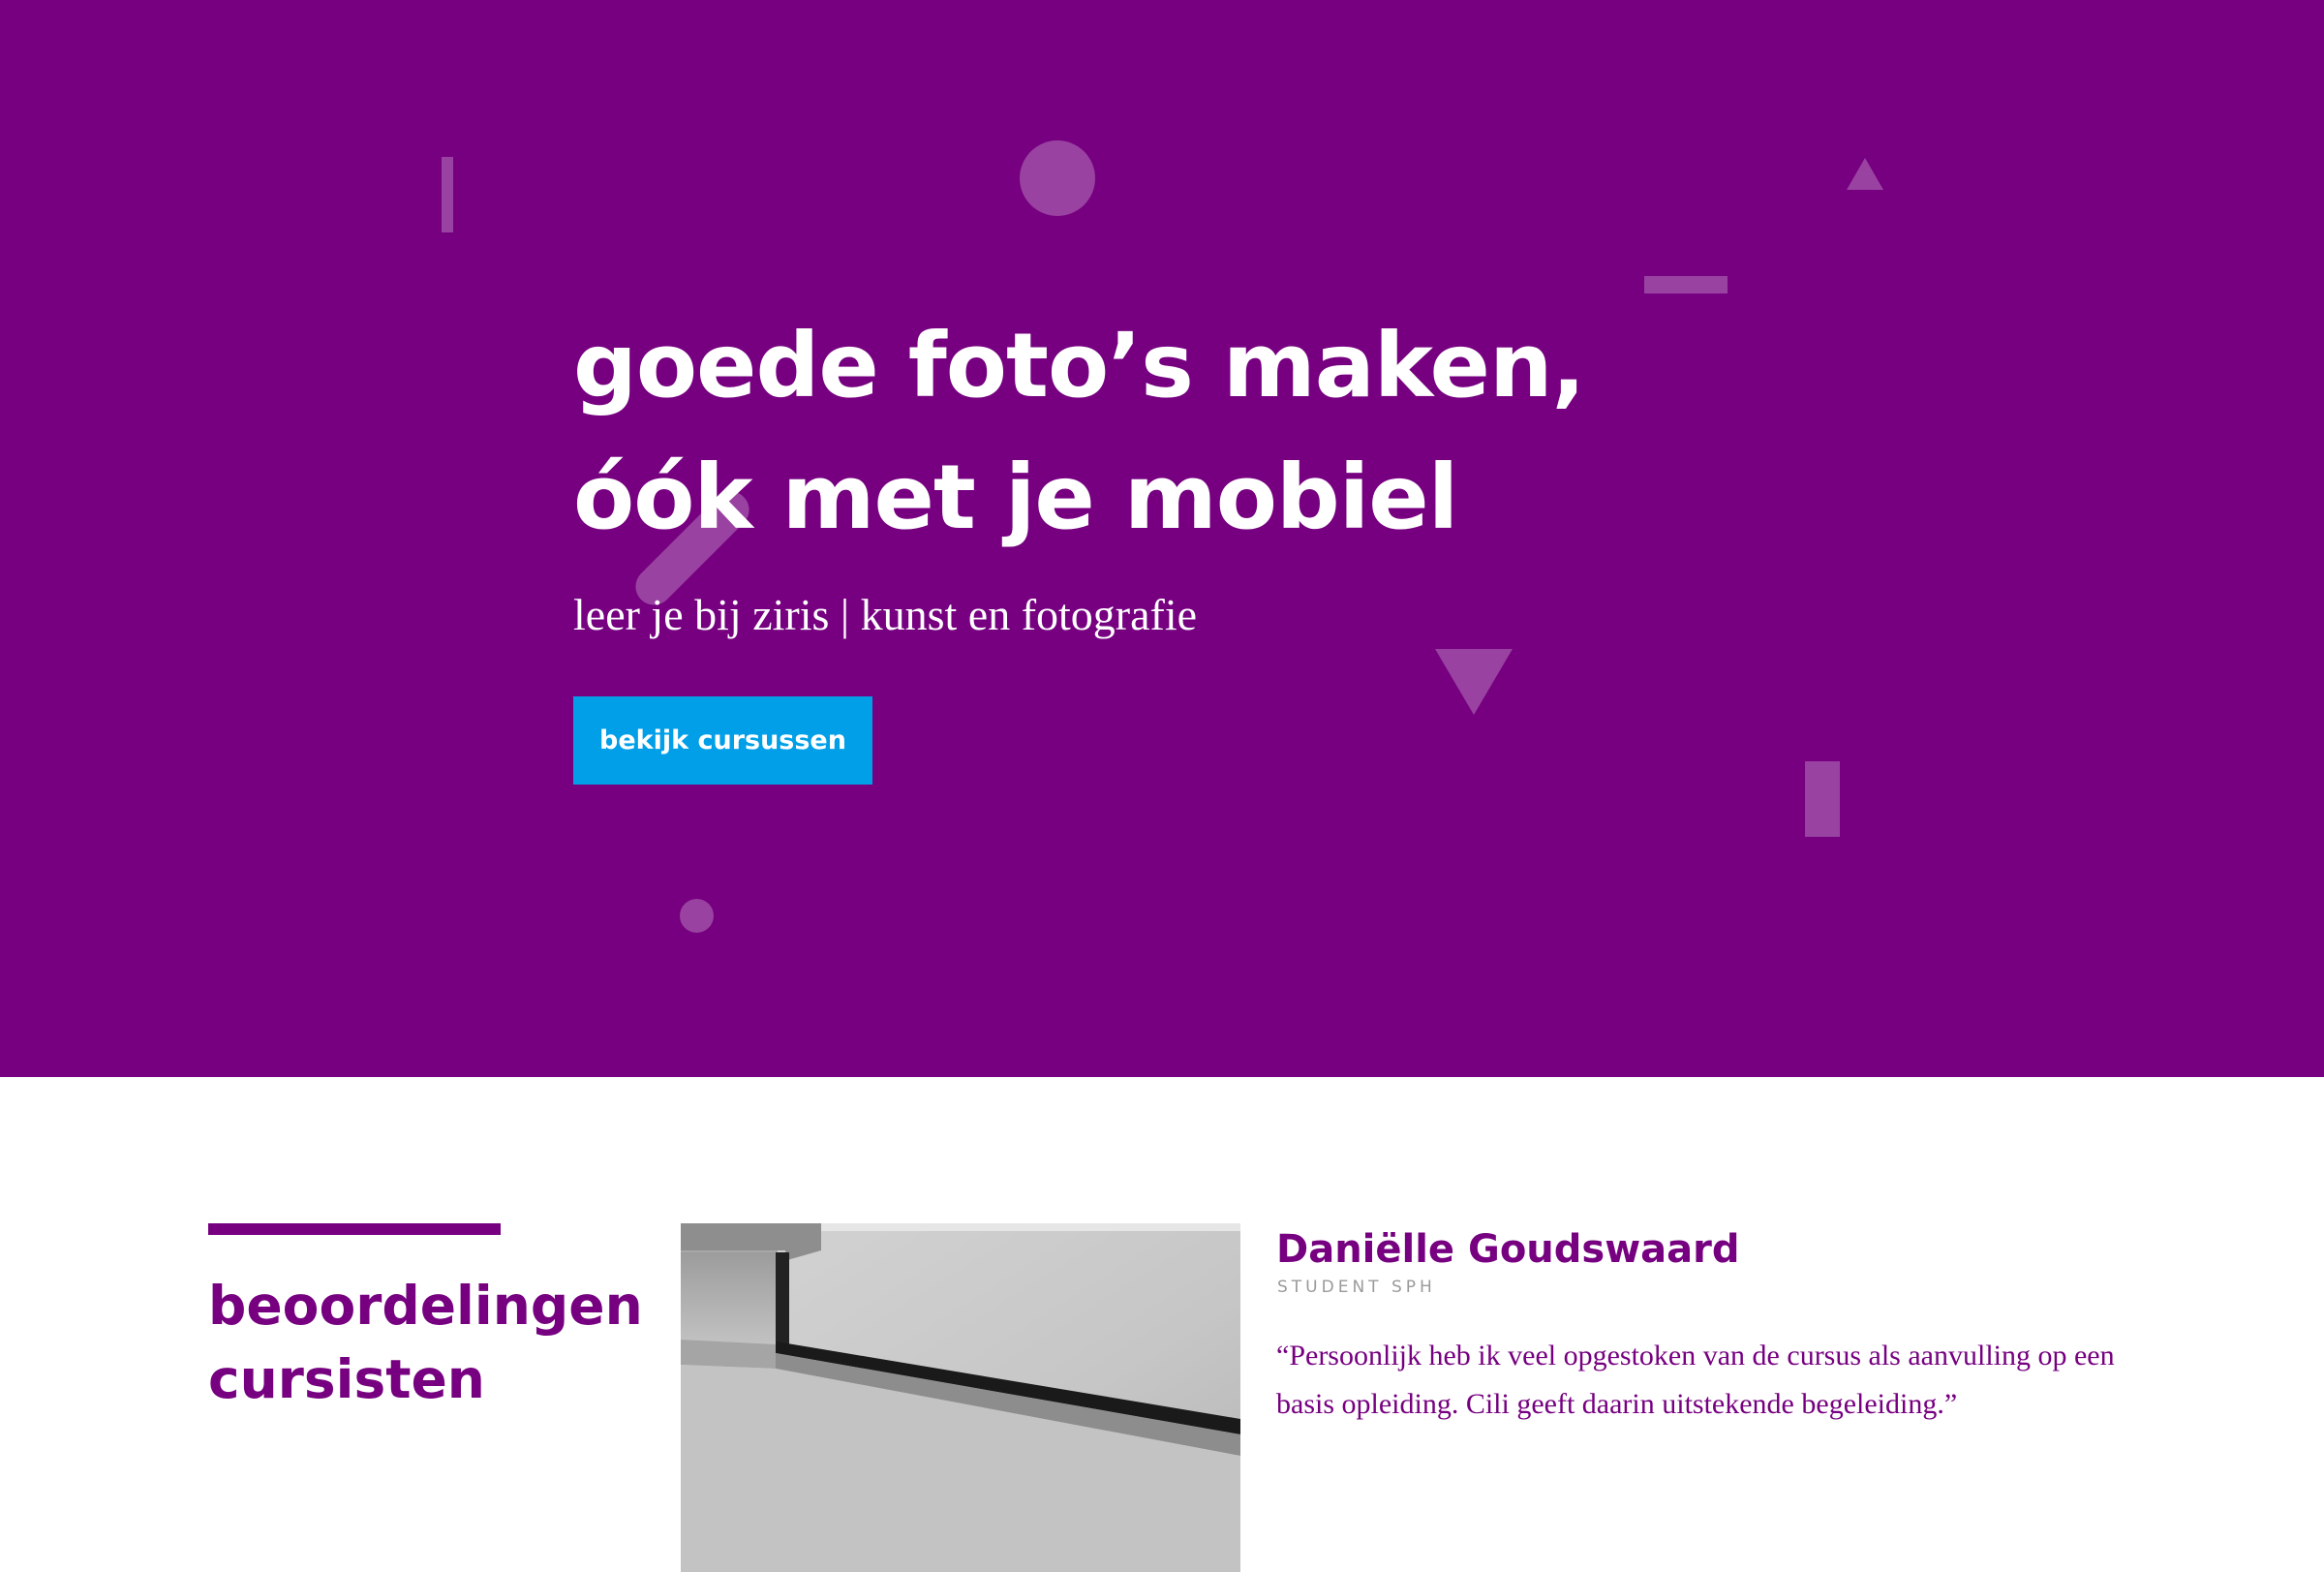 This screenshot has width=2324, height=1572. I want to click on reviews-heading: beoordelingen cursisten, so click(426, 1342).